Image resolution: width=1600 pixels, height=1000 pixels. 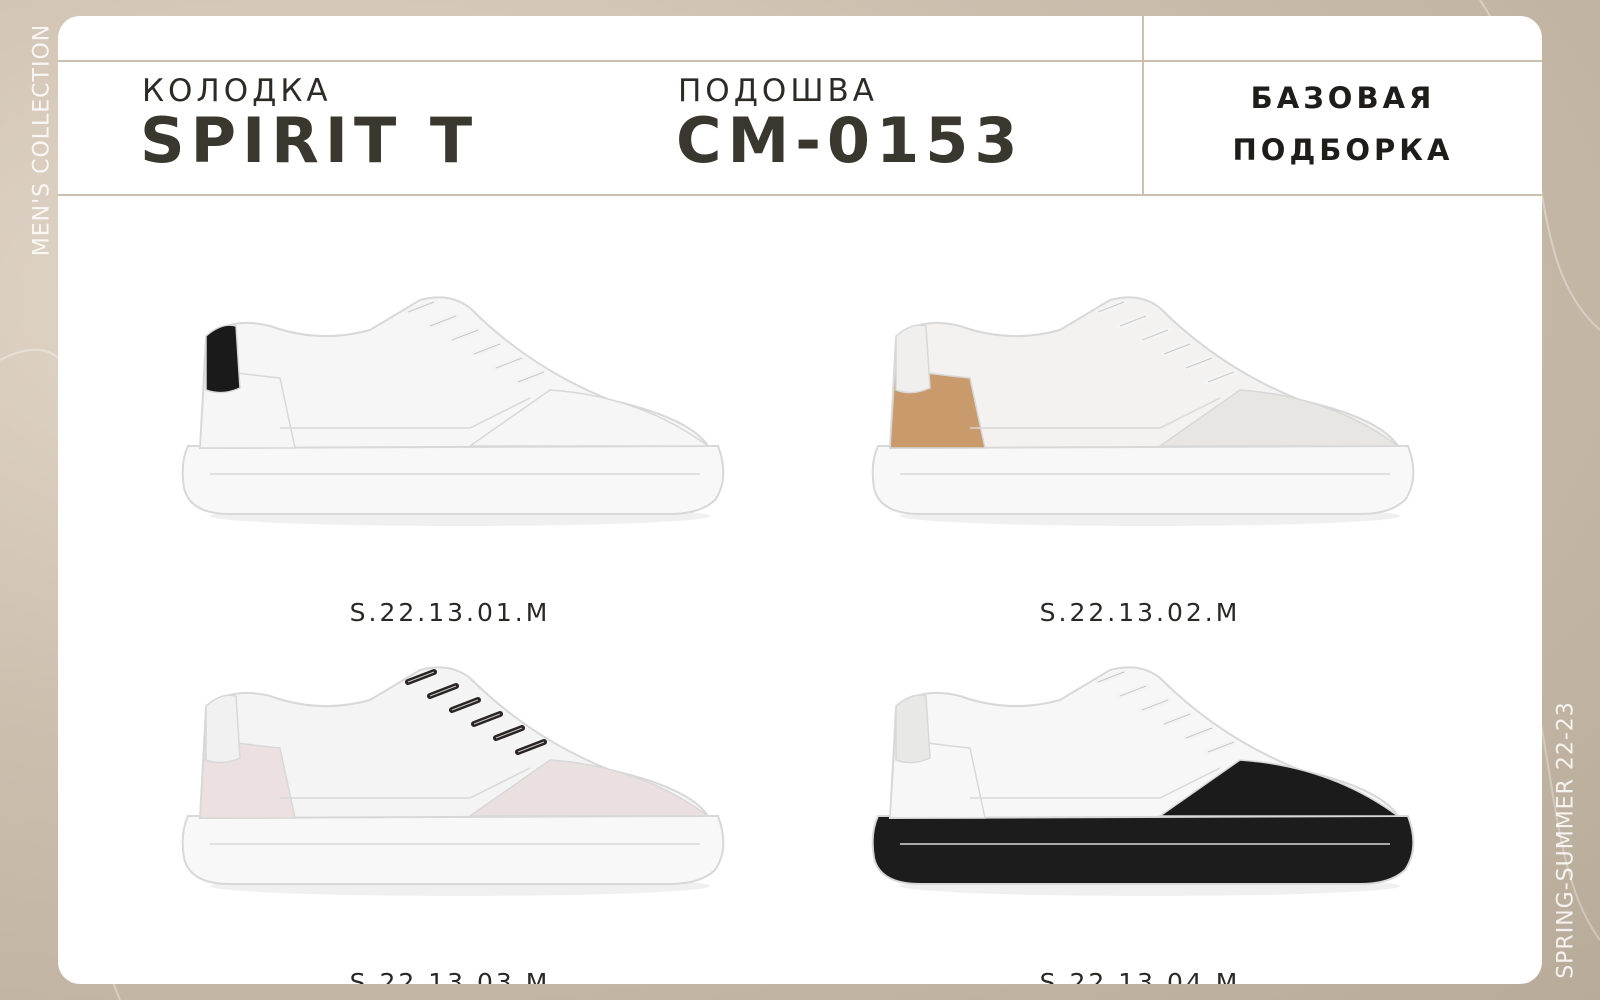 What do you see at coordinates (42, 140) in the screenshot?
I see `collection-side-label: MEN'S COLLECTION` at bounding box center [42, 140].